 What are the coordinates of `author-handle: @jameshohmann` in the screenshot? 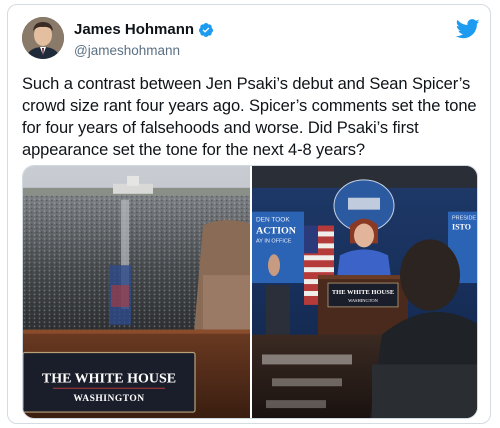 It's located at (127, 50).